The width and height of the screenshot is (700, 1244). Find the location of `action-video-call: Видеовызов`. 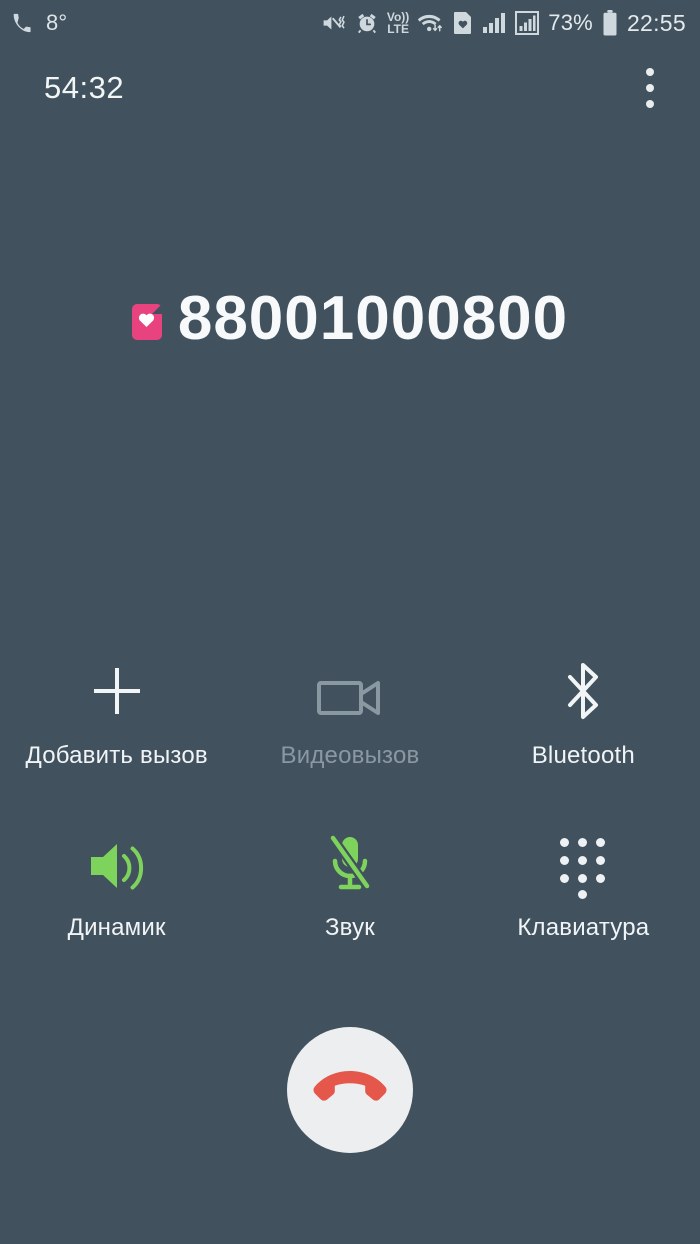

action-video-call: Видеовызов is located at coordinates (349, 715).